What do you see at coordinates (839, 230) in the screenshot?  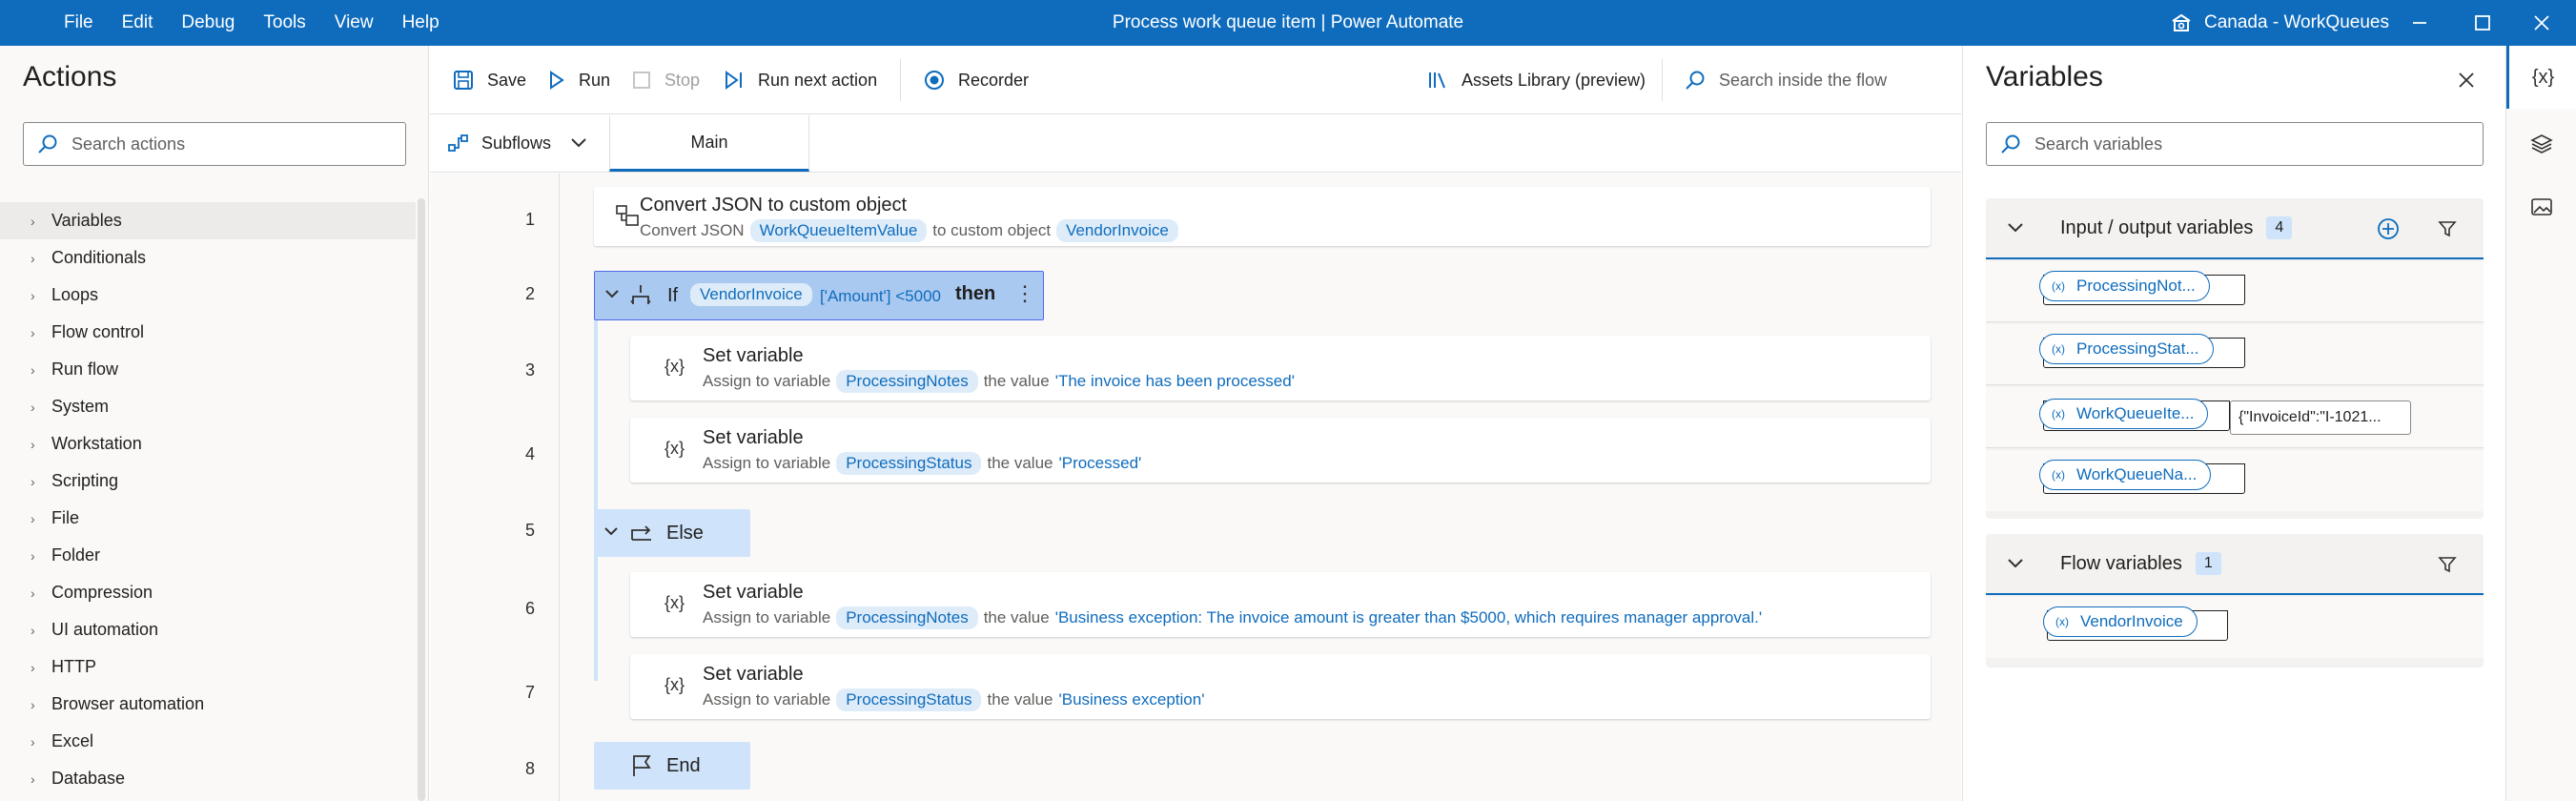 I see `variable-token: WorkQueueItemValue` at bounding box center [839, 230].